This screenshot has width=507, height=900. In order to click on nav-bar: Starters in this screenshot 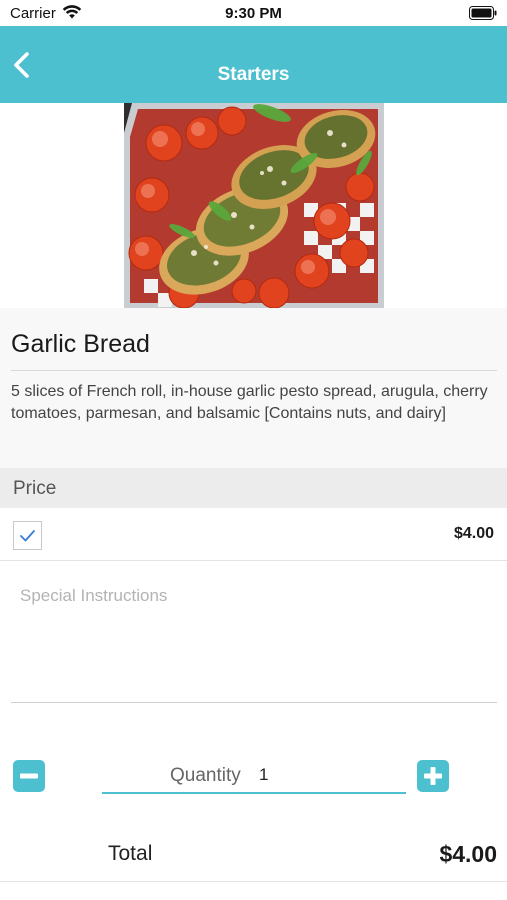, I will do `click(253, 64)`.